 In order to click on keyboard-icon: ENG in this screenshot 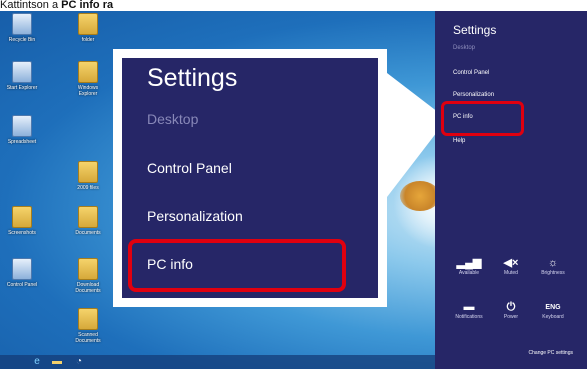, I will do `click(553, 307)`.